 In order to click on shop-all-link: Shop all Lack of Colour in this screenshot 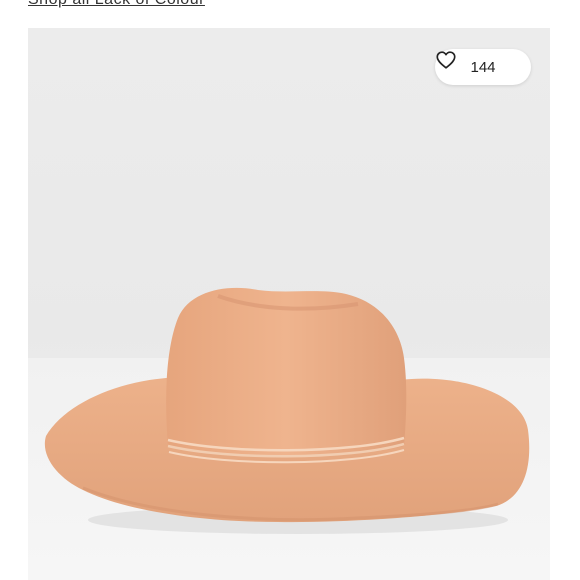, I will do `click(116, 4)`.